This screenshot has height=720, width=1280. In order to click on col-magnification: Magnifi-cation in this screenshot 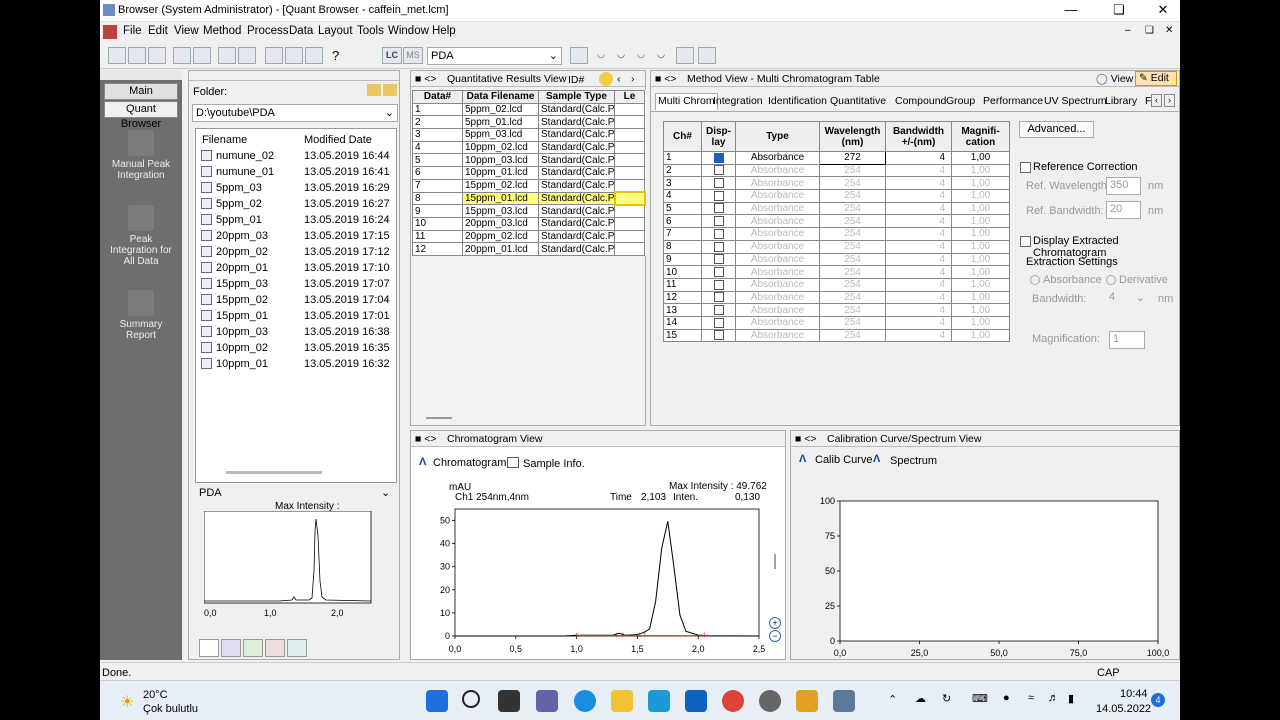, I will do `click(980, 136)`.